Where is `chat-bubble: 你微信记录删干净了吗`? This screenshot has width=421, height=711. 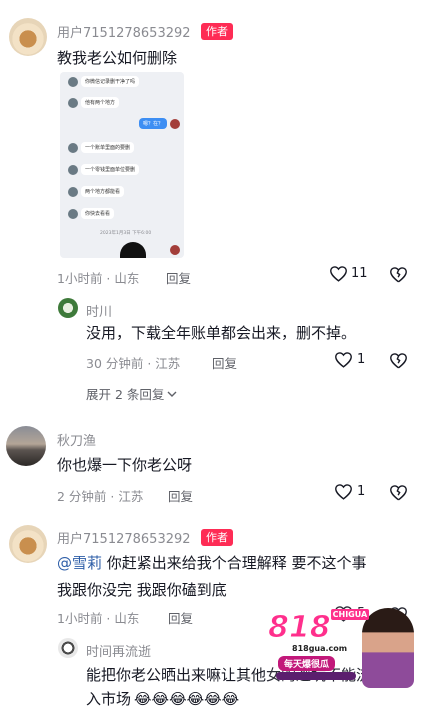 chat-bubble: 你微信记录删干净了吗 is located at coordinates (110, 81).